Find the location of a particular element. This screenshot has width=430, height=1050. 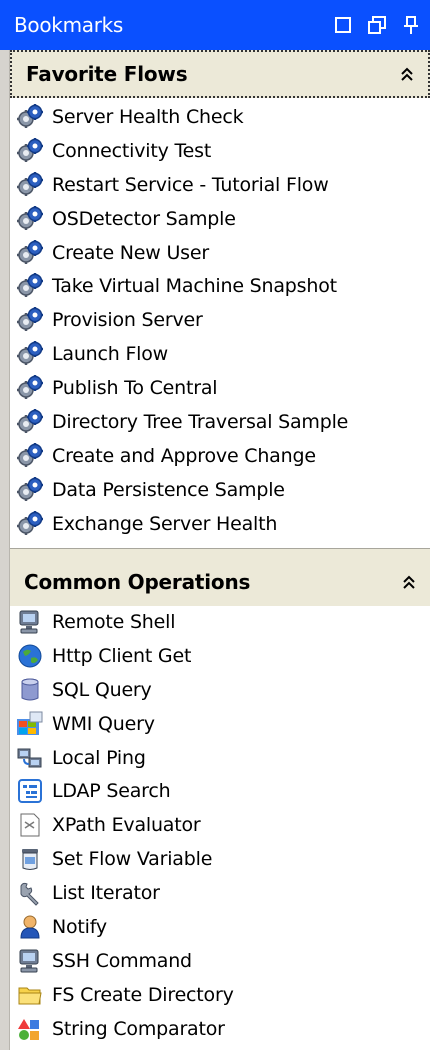

jar-icon is located at coordinates (30, 859).